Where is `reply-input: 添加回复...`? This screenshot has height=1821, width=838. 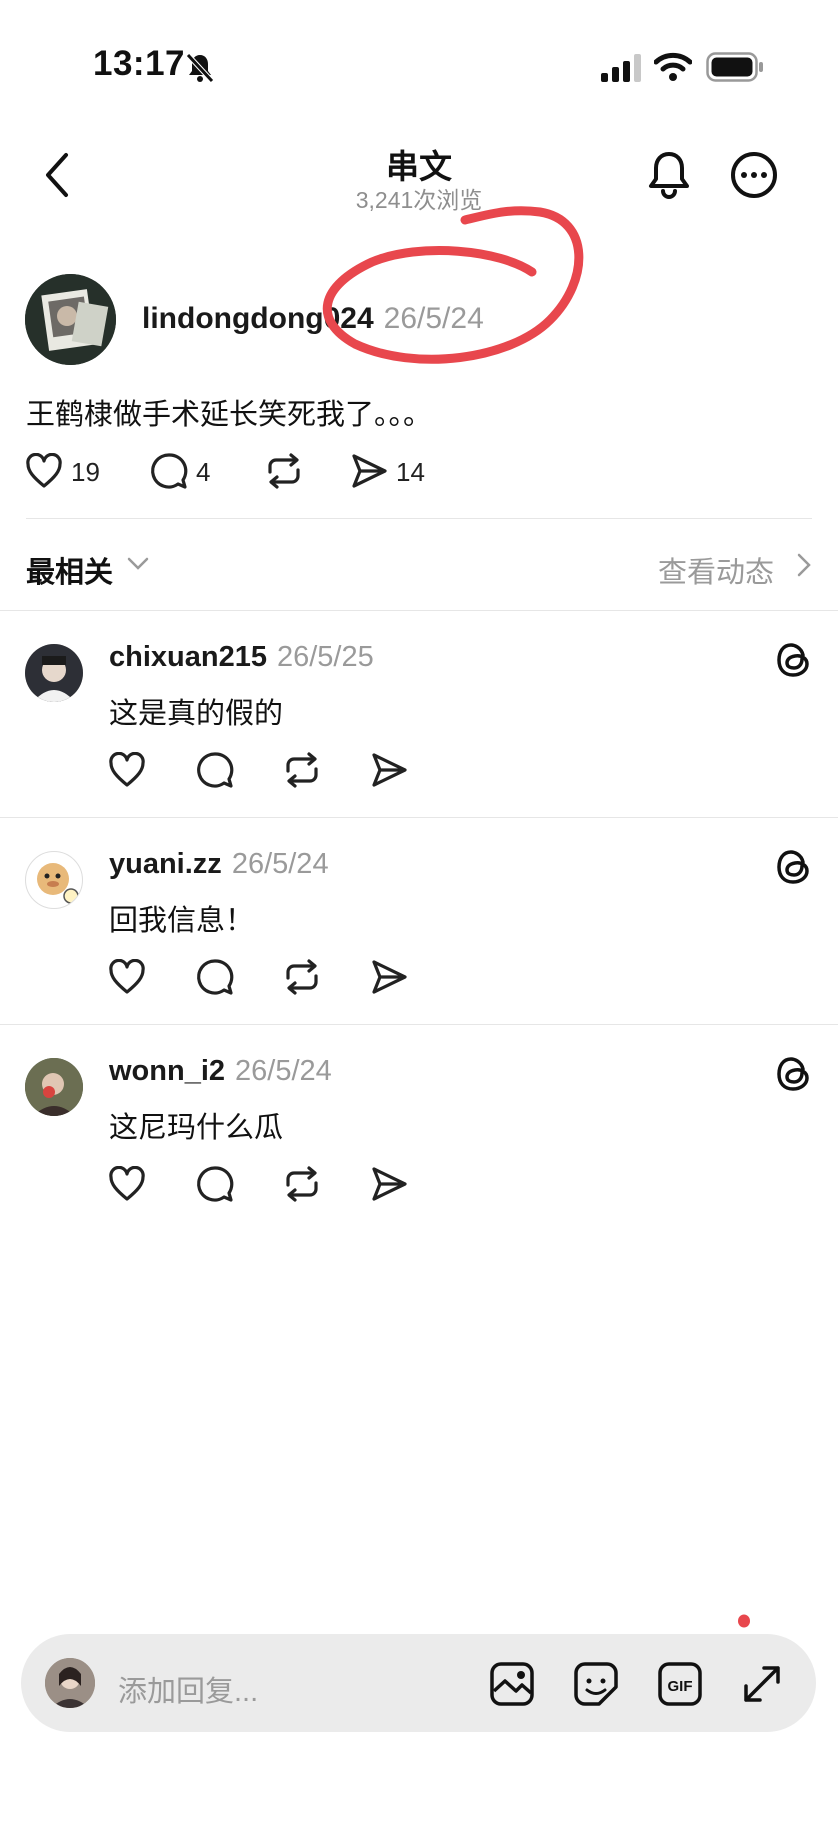
reply-input: 添加回复... is located at coordinates (188, 1689).